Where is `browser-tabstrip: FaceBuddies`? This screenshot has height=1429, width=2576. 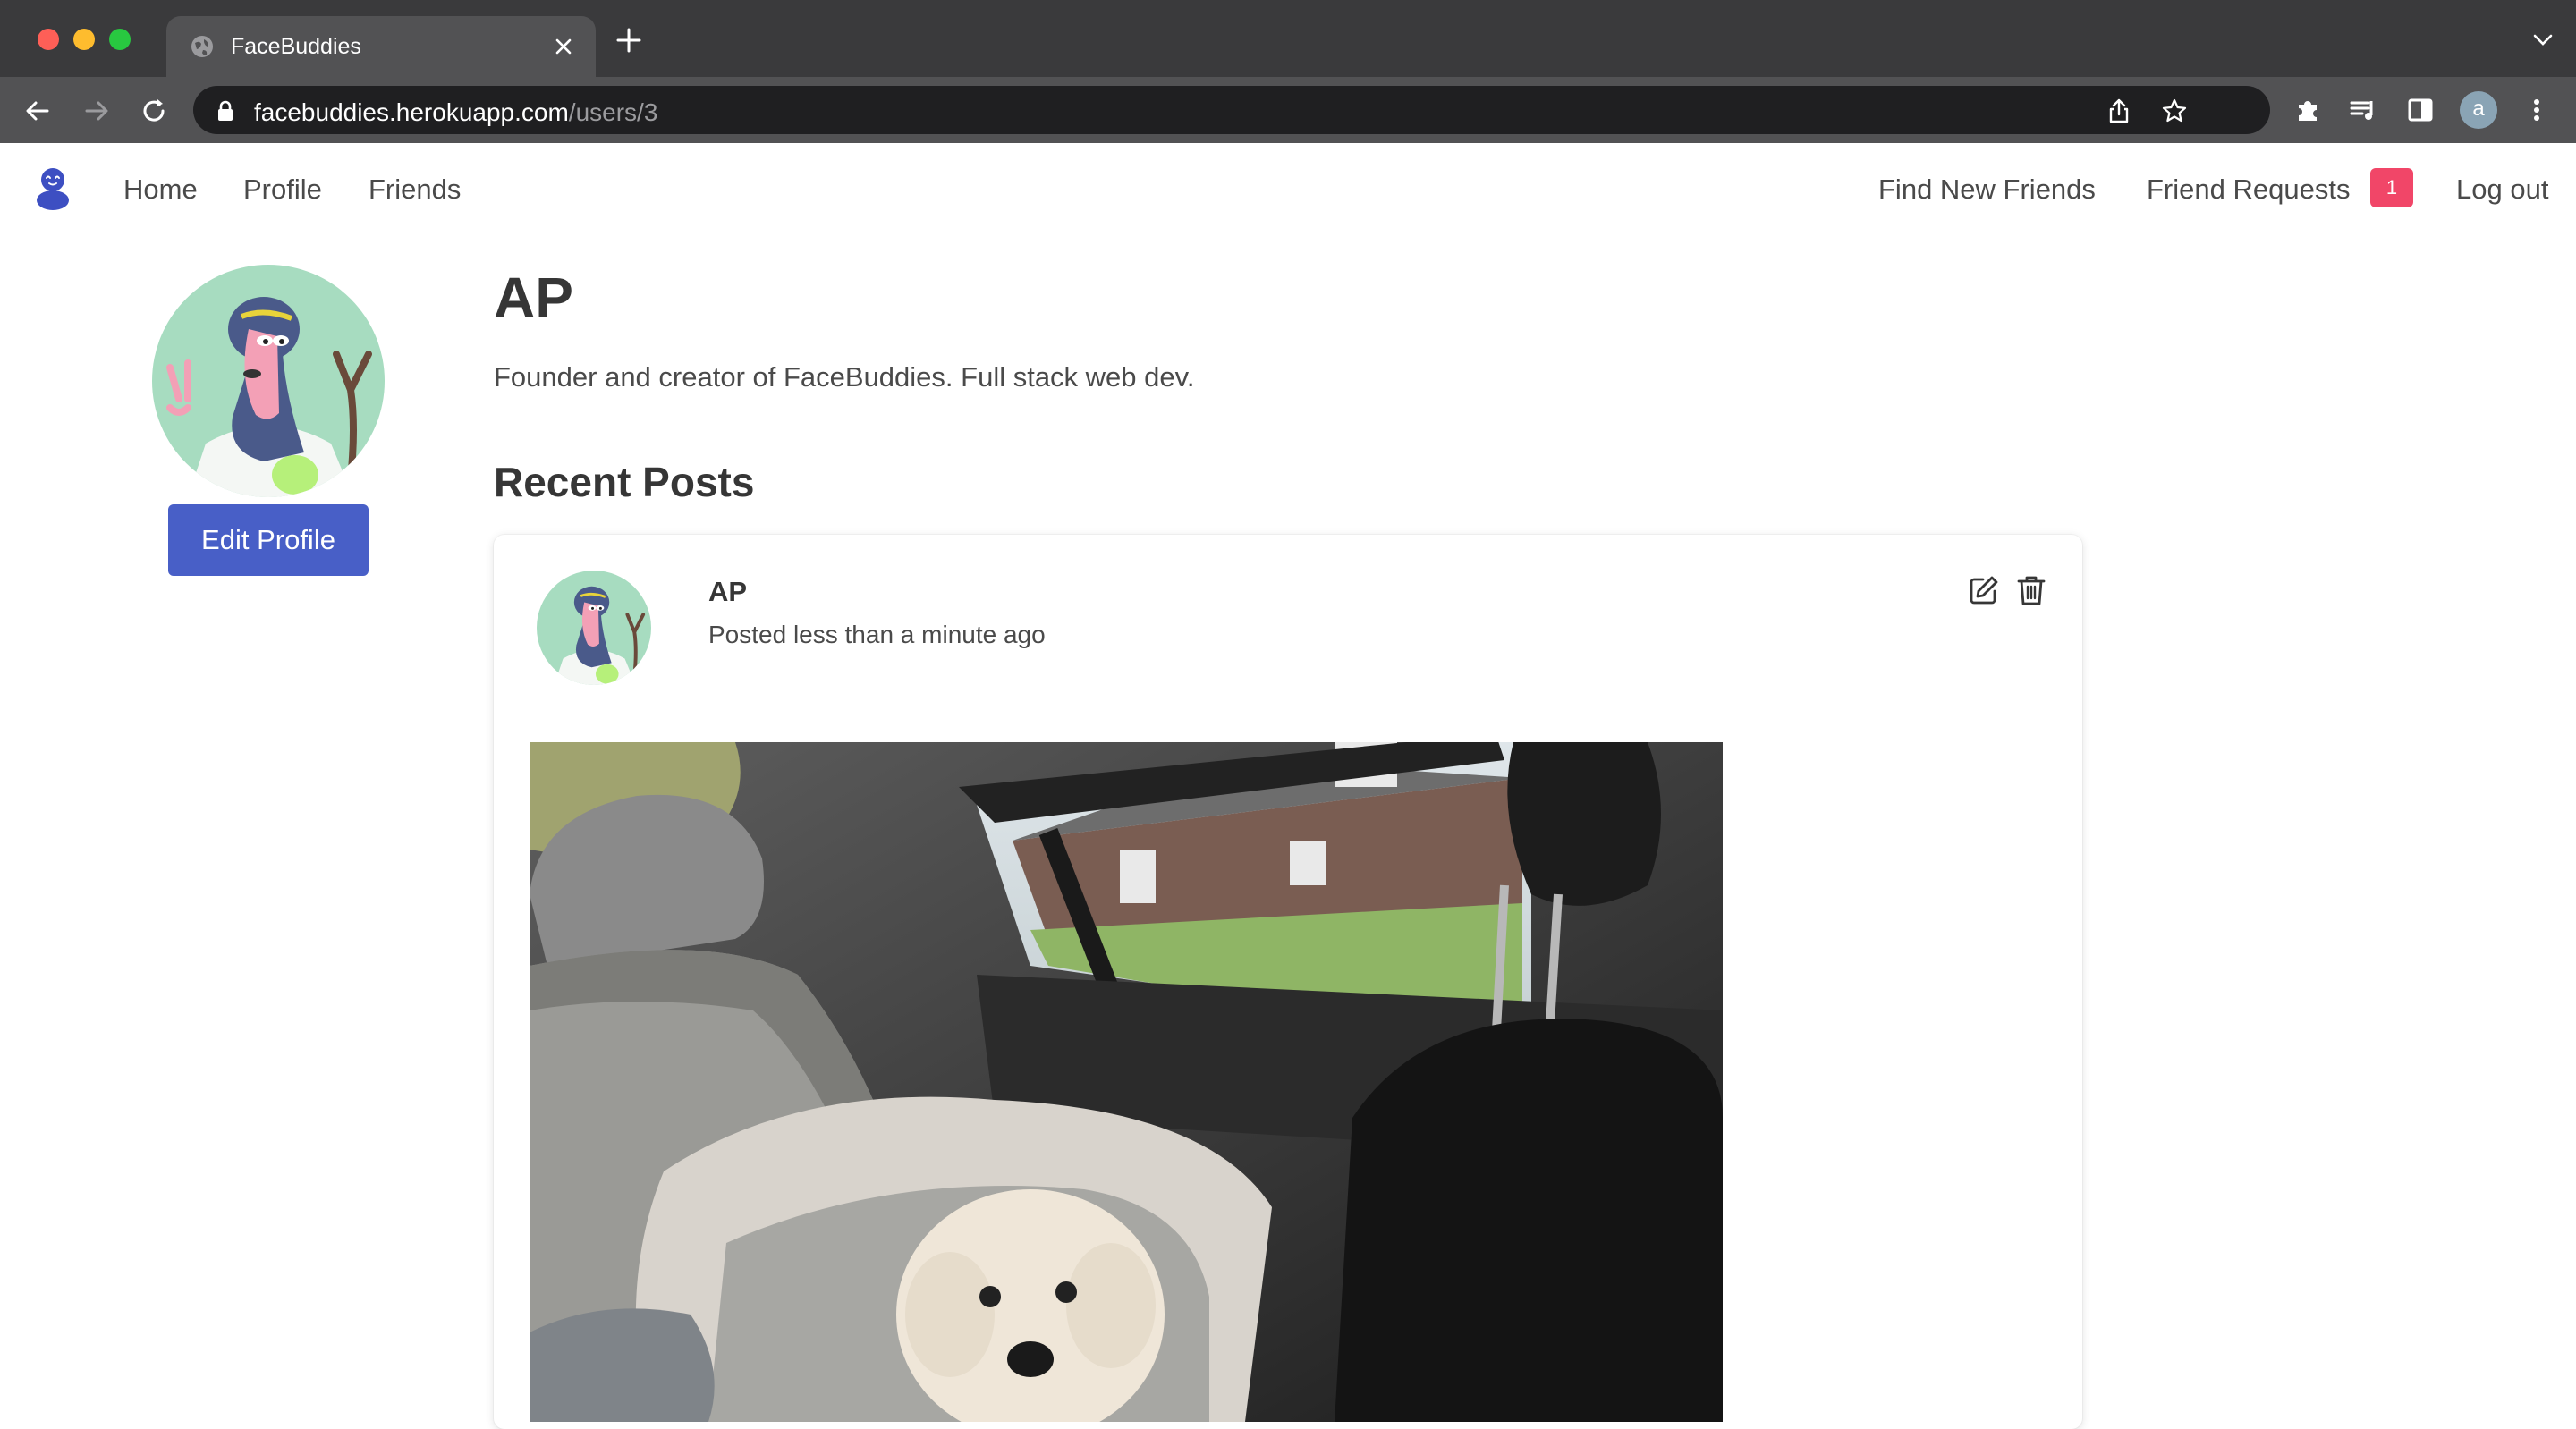 browser-tabstrip: FaceBuddies is located at coordinates (1288, 38).